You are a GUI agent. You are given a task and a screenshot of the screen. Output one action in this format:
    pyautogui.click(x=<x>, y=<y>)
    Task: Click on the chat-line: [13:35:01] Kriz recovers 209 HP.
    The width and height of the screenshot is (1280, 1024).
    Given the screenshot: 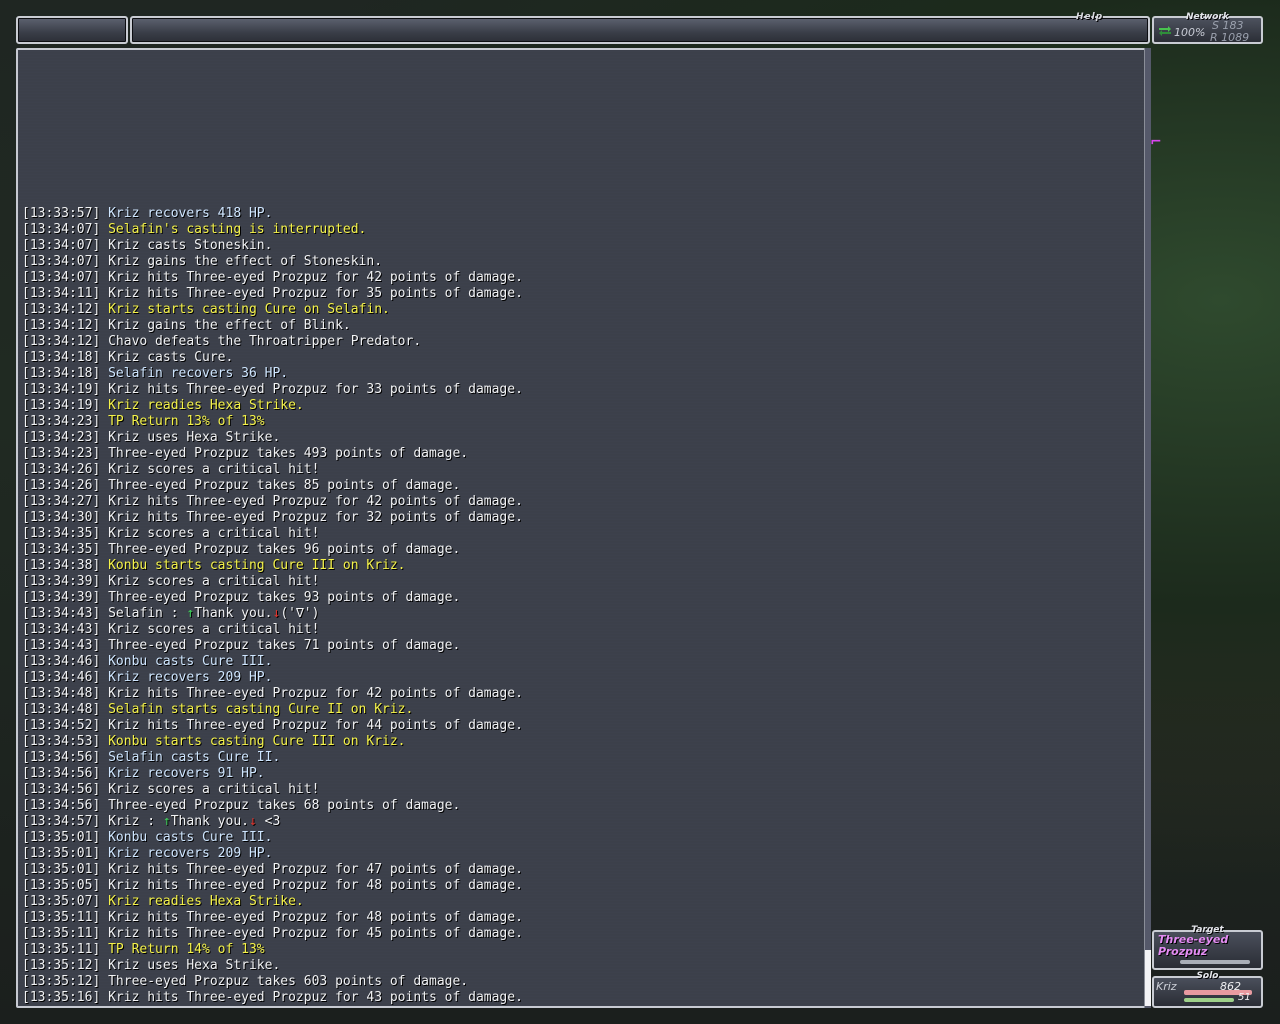 What is the action you would take?
    pyautogui.click(x=272, y=854)
    